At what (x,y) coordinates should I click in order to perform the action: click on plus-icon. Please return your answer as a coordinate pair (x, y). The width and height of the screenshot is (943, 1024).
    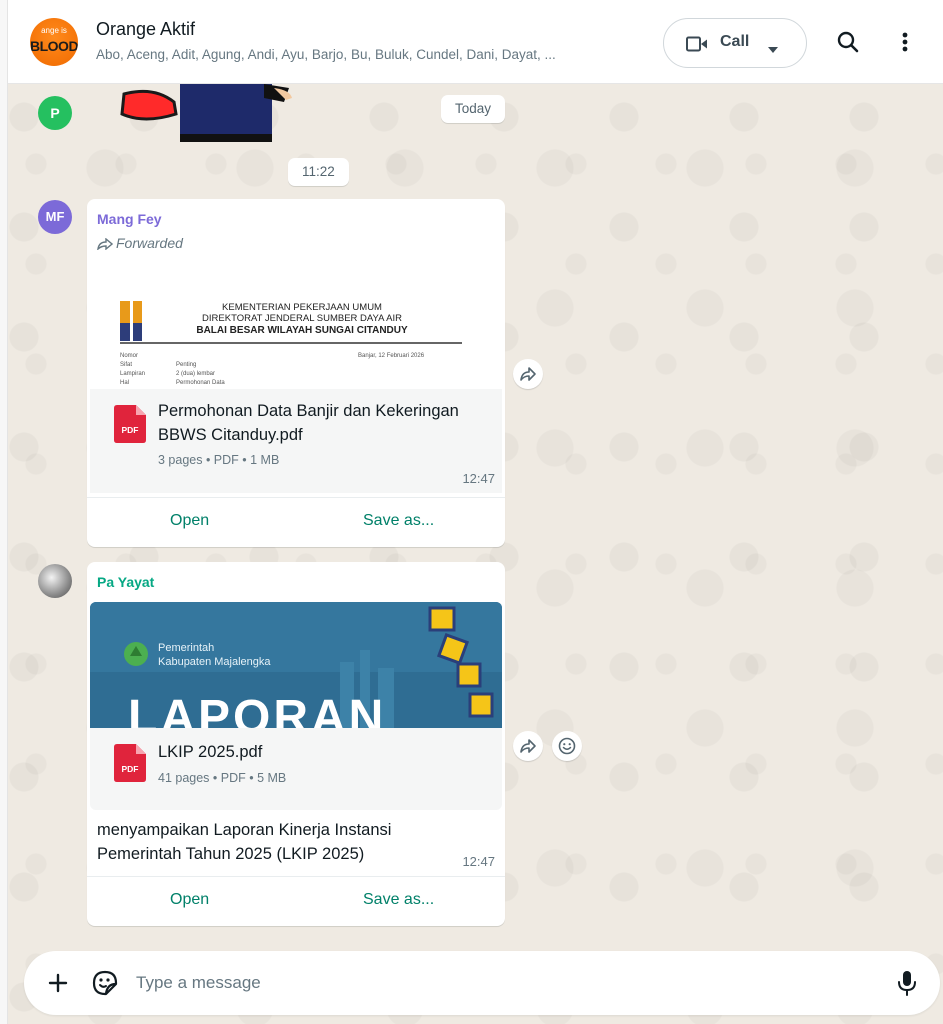
    Looking at the image, I should click on (58, 985).